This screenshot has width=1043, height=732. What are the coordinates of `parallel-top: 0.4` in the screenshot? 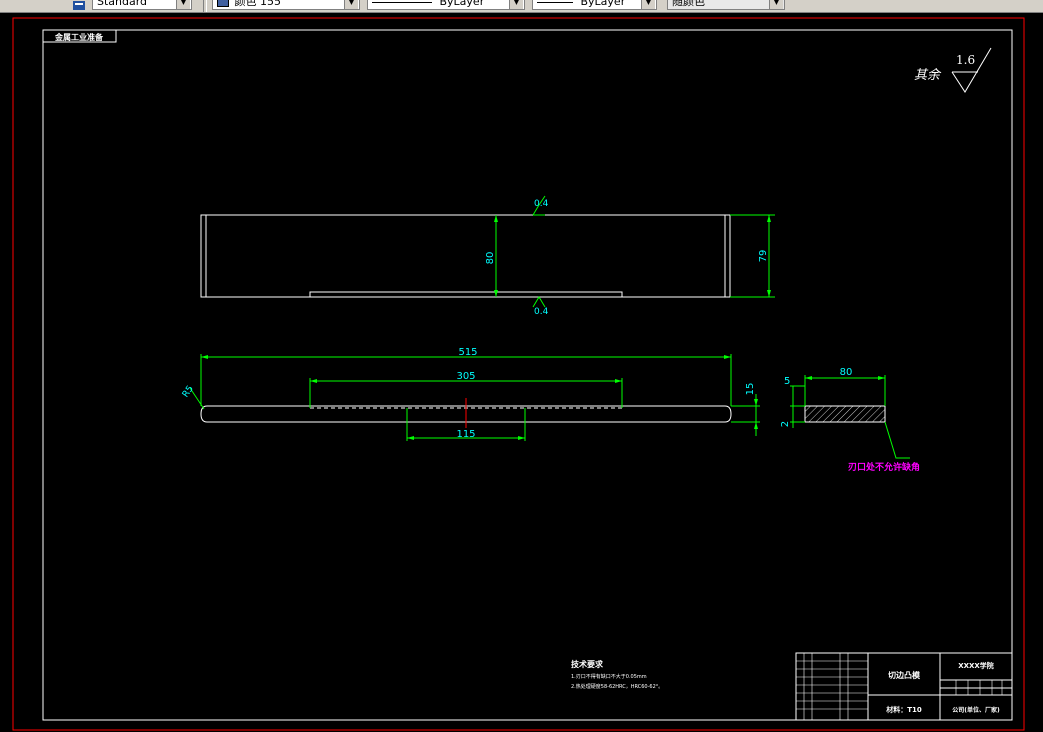 It's located at (541, 204).